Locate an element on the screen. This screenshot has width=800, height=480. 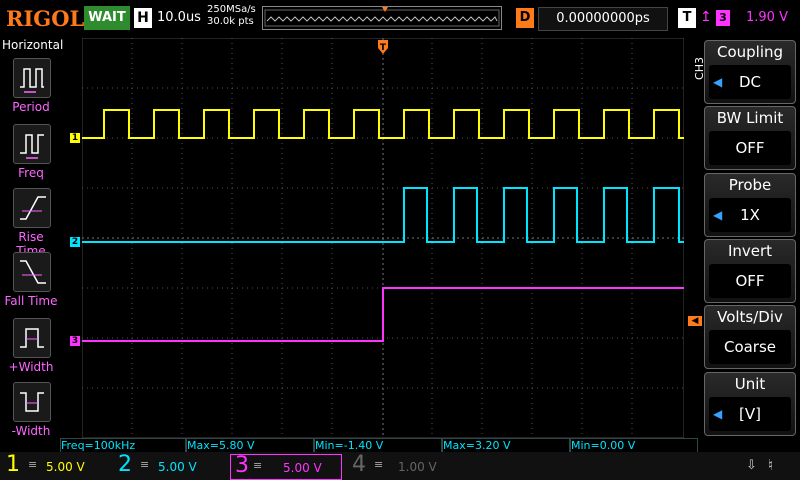
measure-label: Fall Time is located at coordinates (31, 301).